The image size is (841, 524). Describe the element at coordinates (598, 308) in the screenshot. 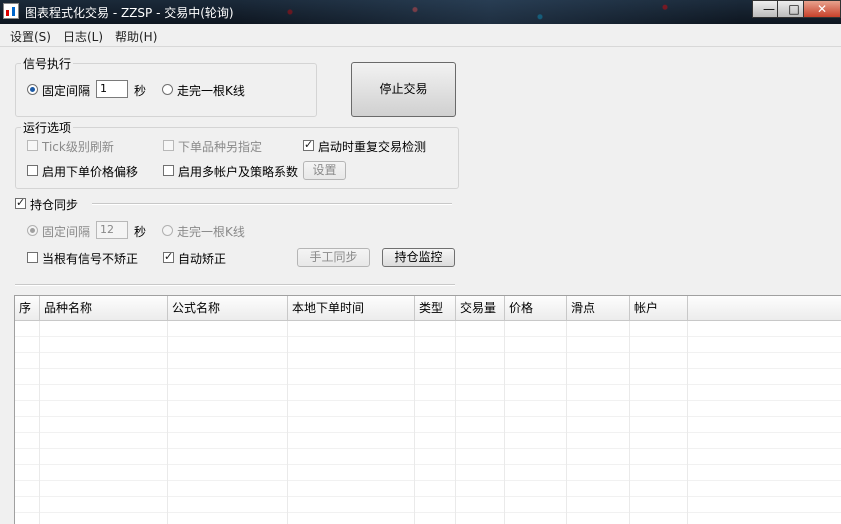

I see `column-header-slippage: 滑点` at that location.